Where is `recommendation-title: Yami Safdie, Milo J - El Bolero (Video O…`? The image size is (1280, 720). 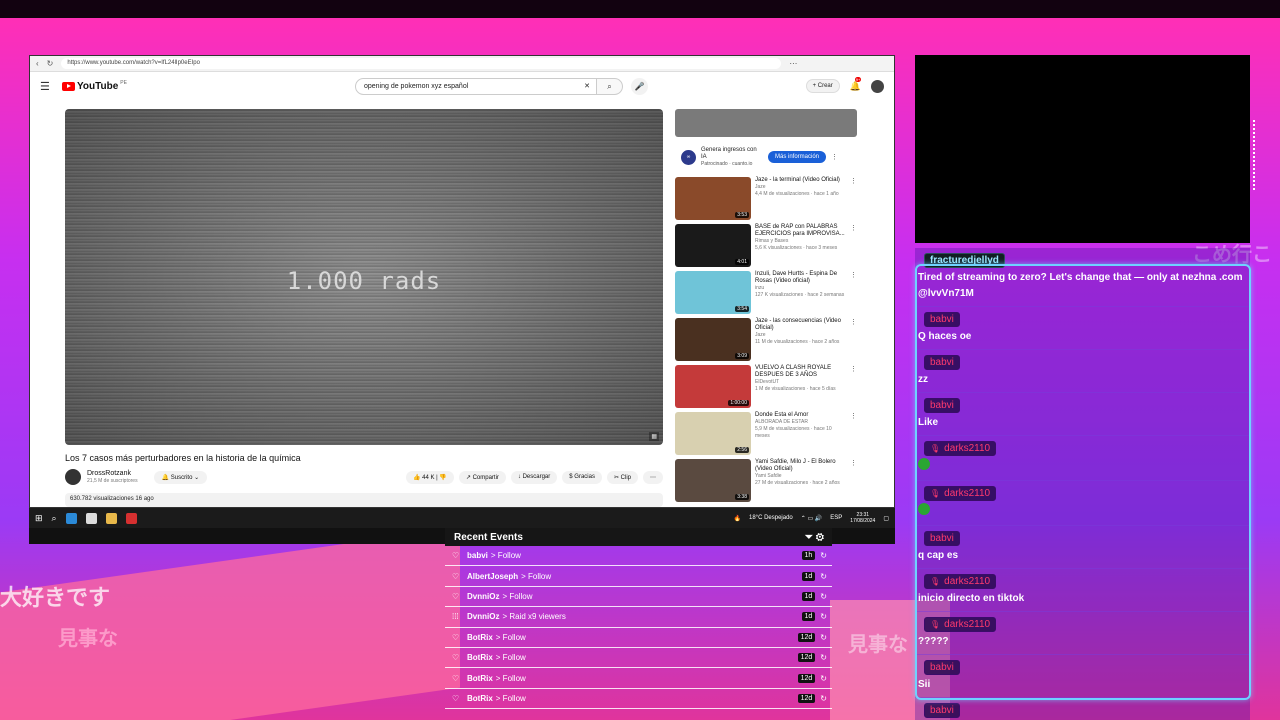
recommendation-title: Yami Safdie, Milo J - El Bolero (Video O… is located at coordinates (800, 466).